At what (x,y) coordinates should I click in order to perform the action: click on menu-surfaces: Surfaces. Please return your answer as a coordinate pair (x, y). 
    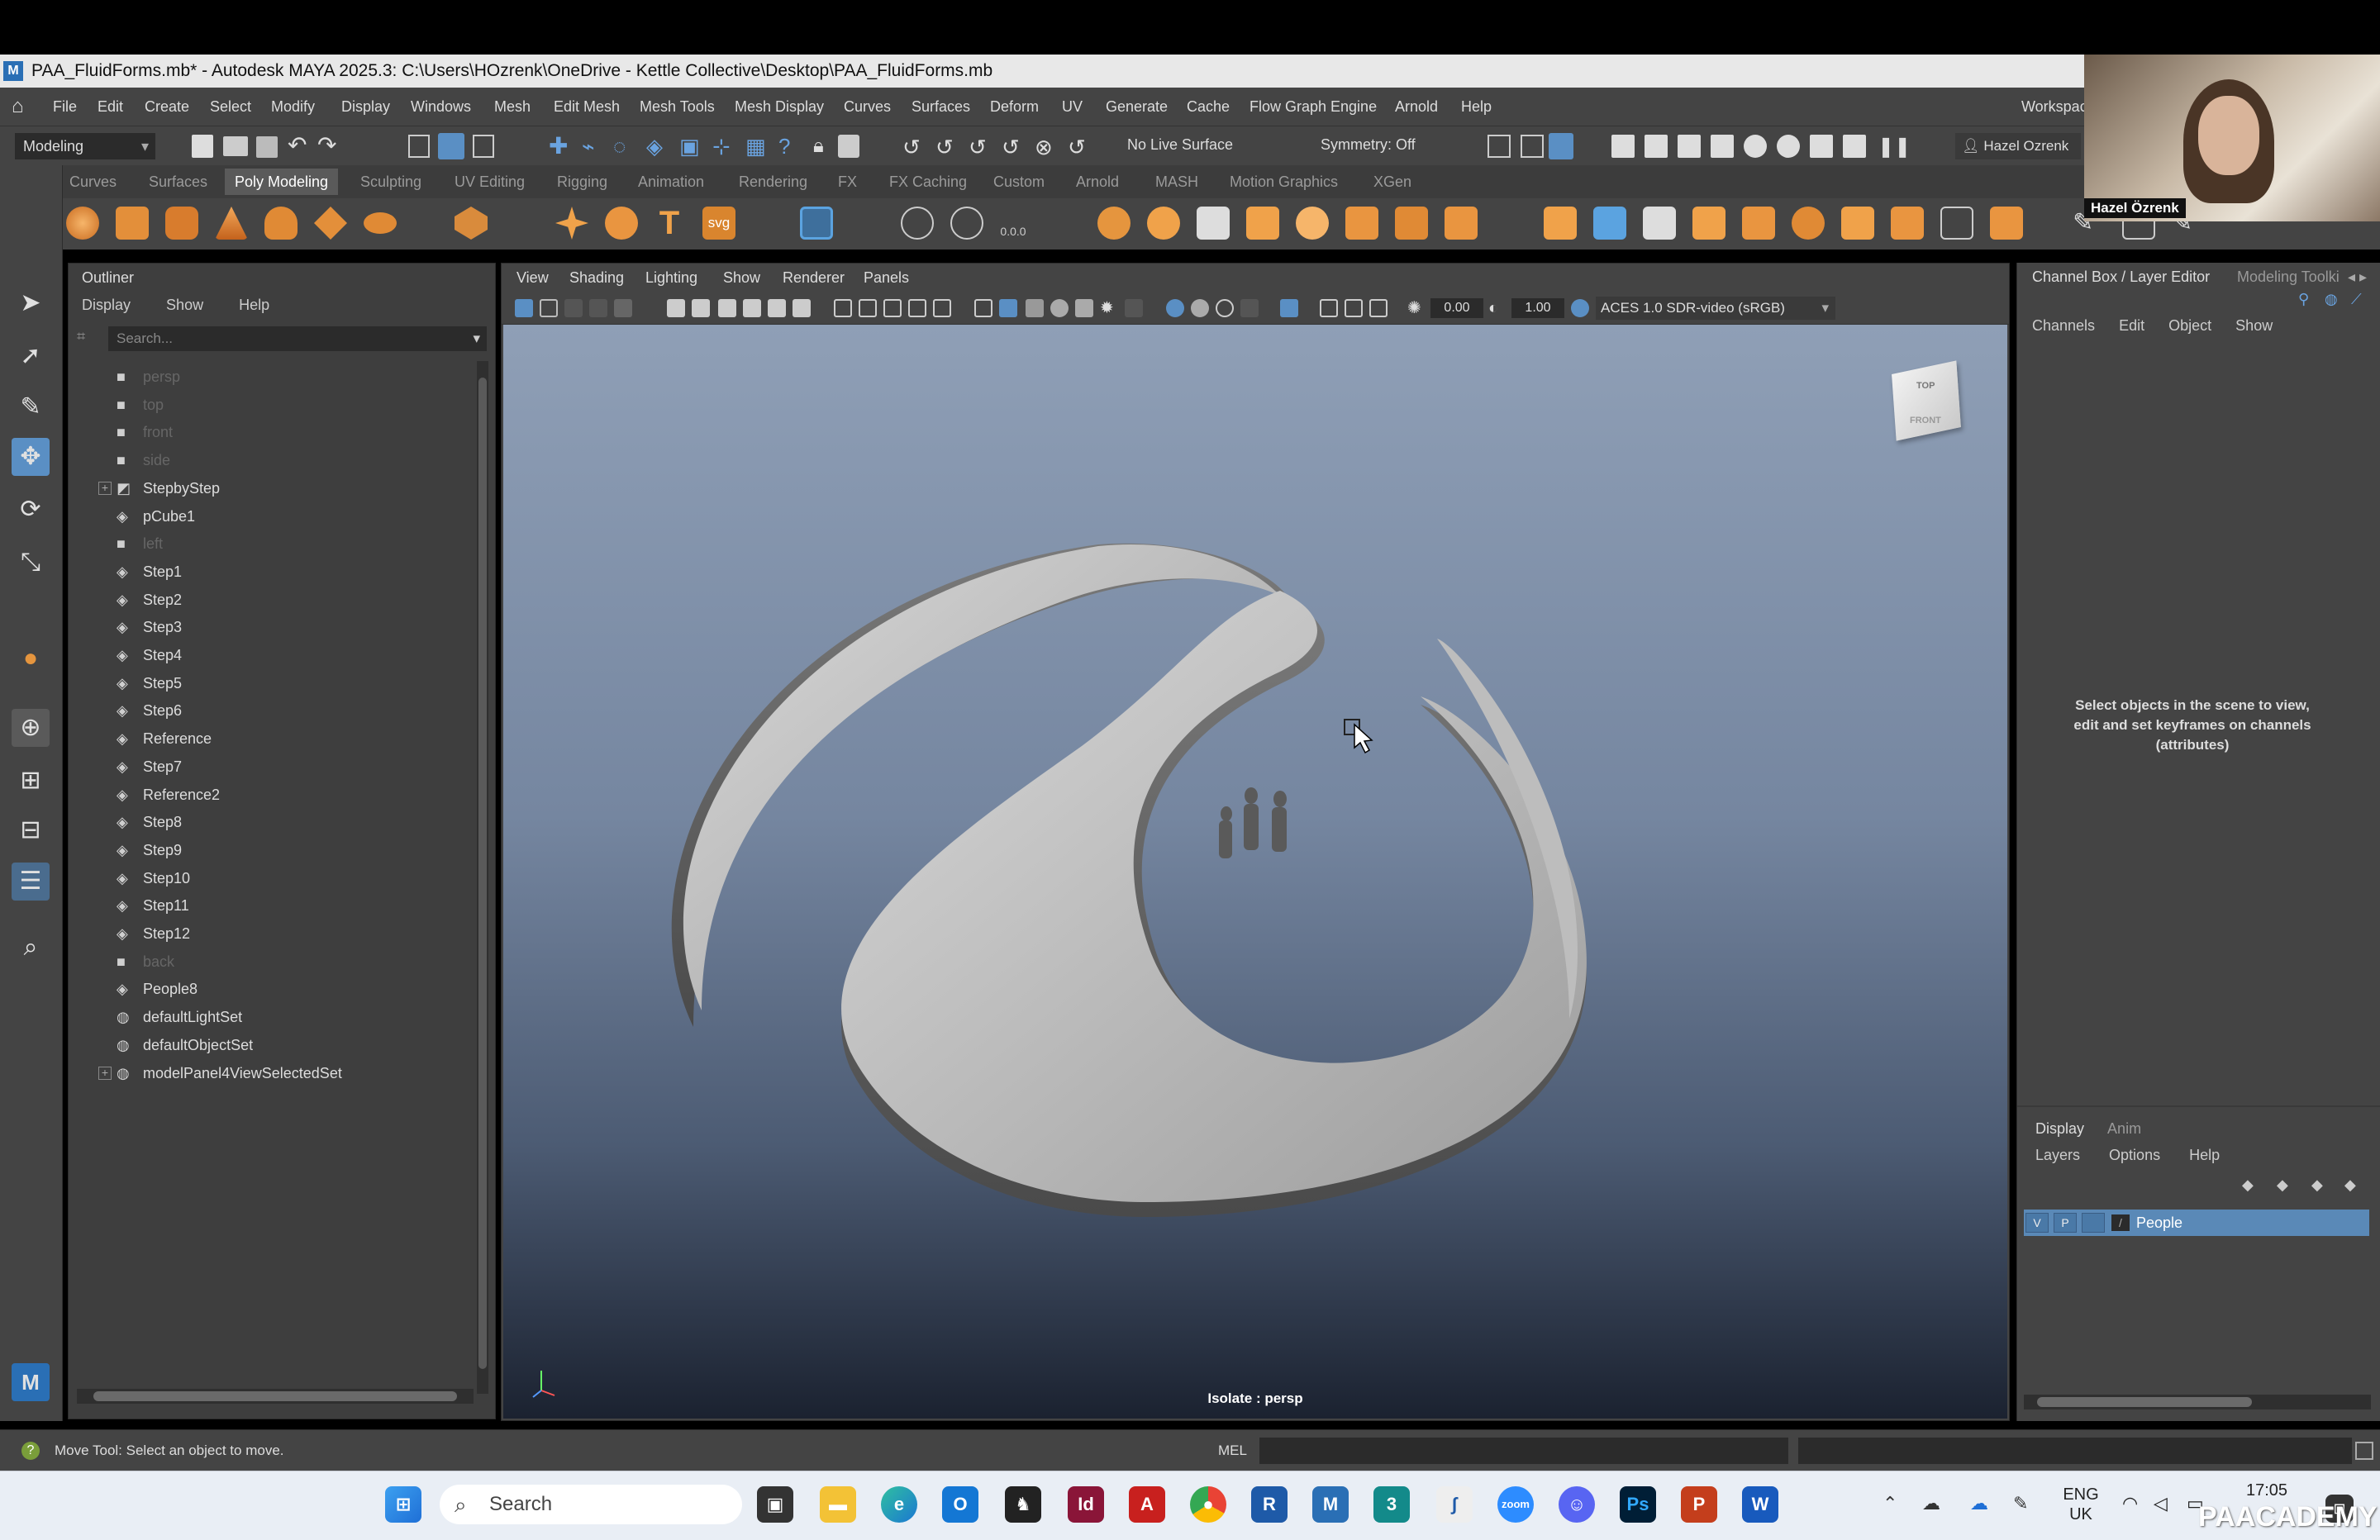
    Looking at the image, I should click on (941, 107).